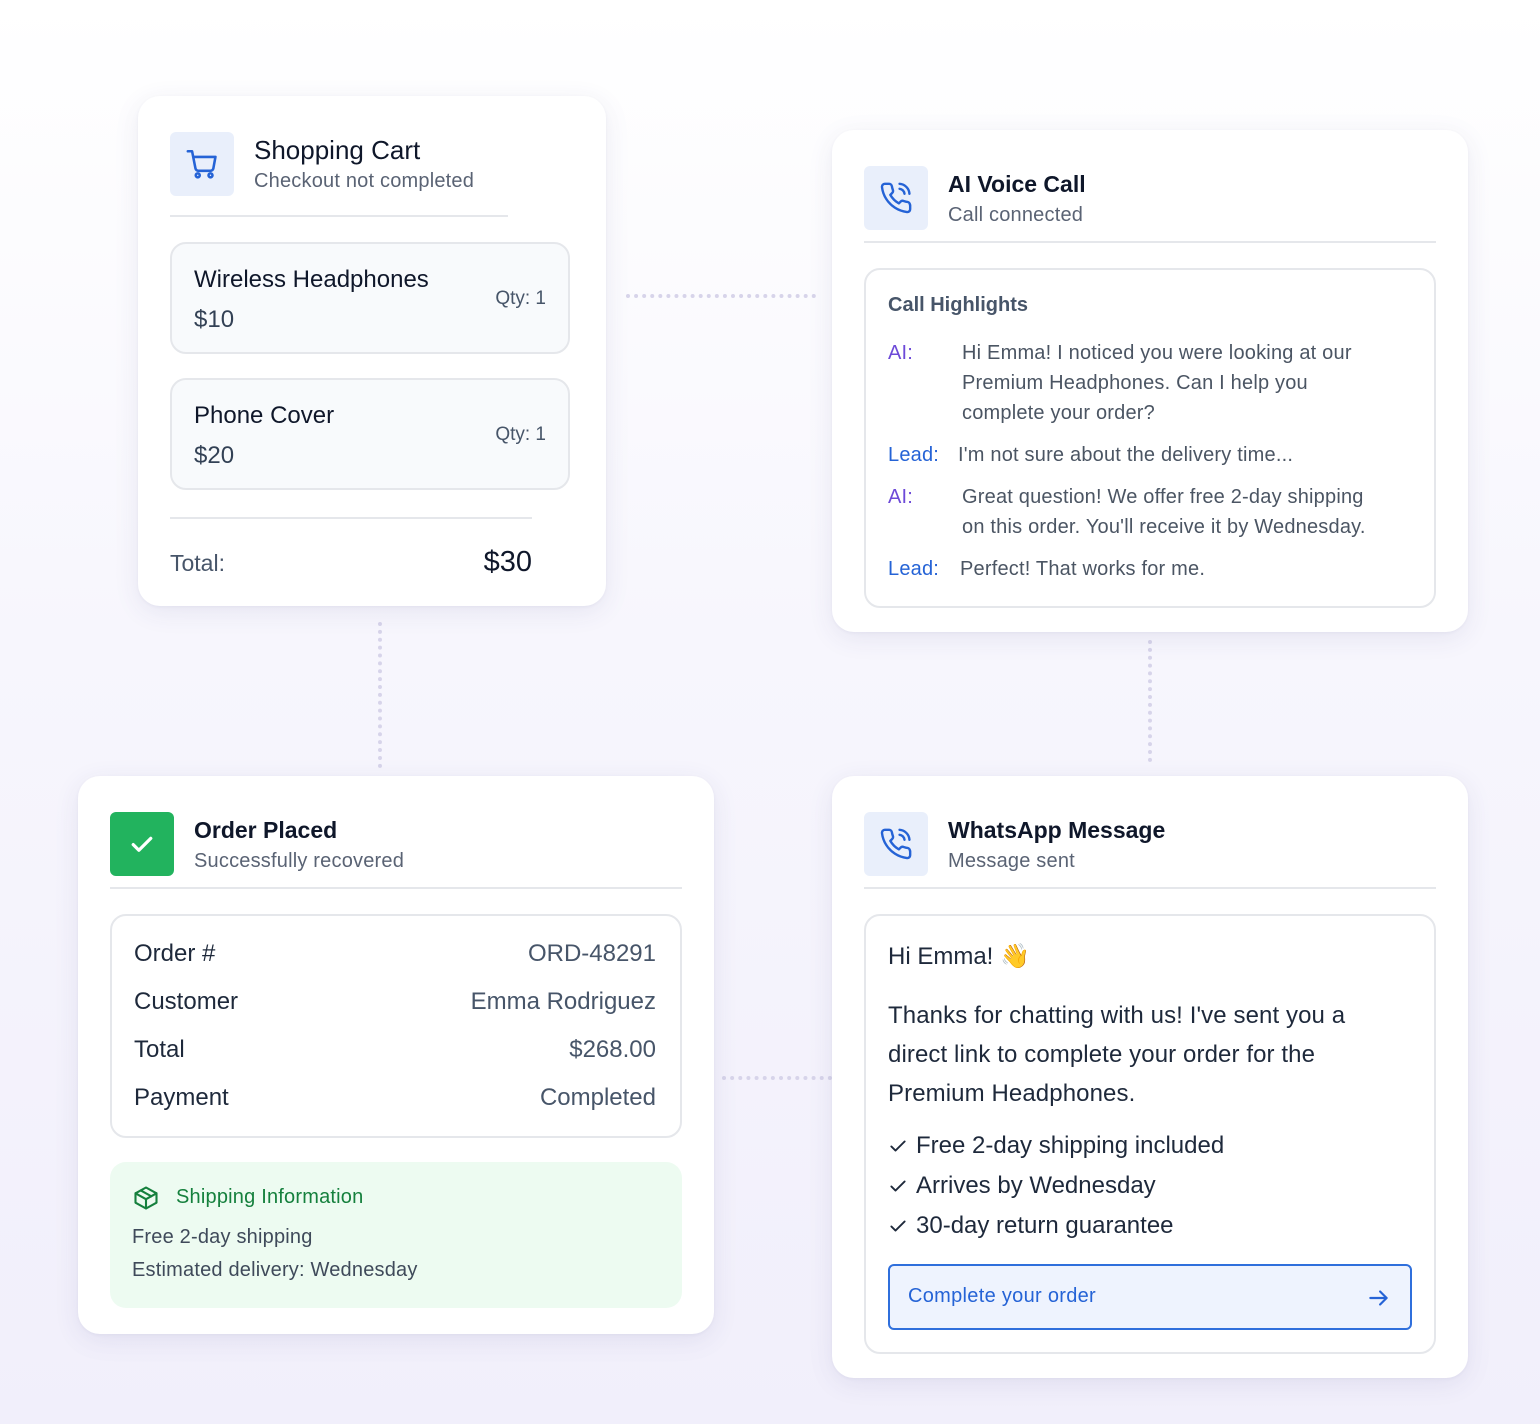  What do you see at coordinates (1012, 1093) in the screenshot?
I see `message-line: Premium Headphones.` at bounding box center [1012, 1093].